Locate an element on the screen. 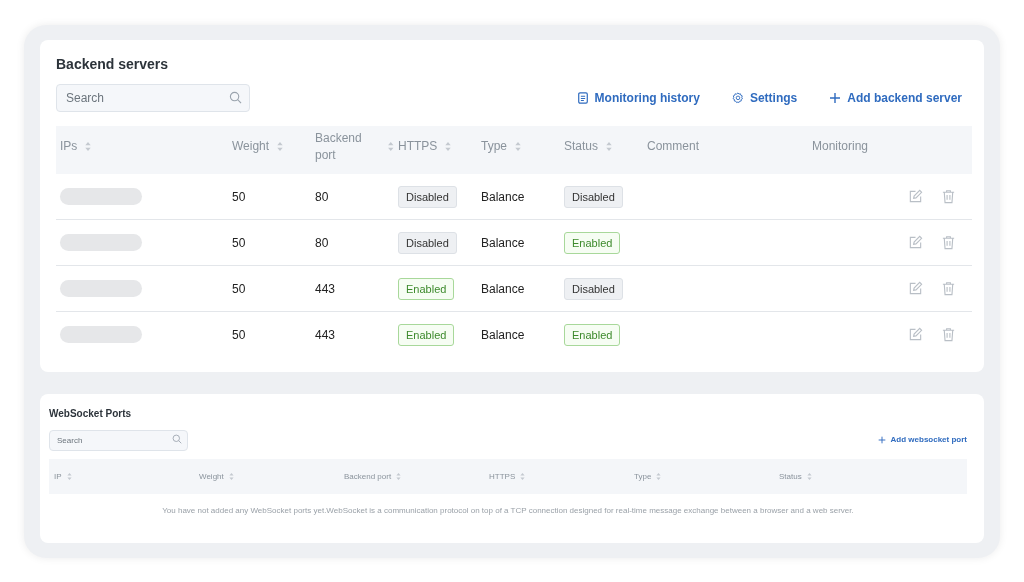 This screenshot has width=1024, height=582. section-title: WebSocket Ports is located at coordinates (91, 413).